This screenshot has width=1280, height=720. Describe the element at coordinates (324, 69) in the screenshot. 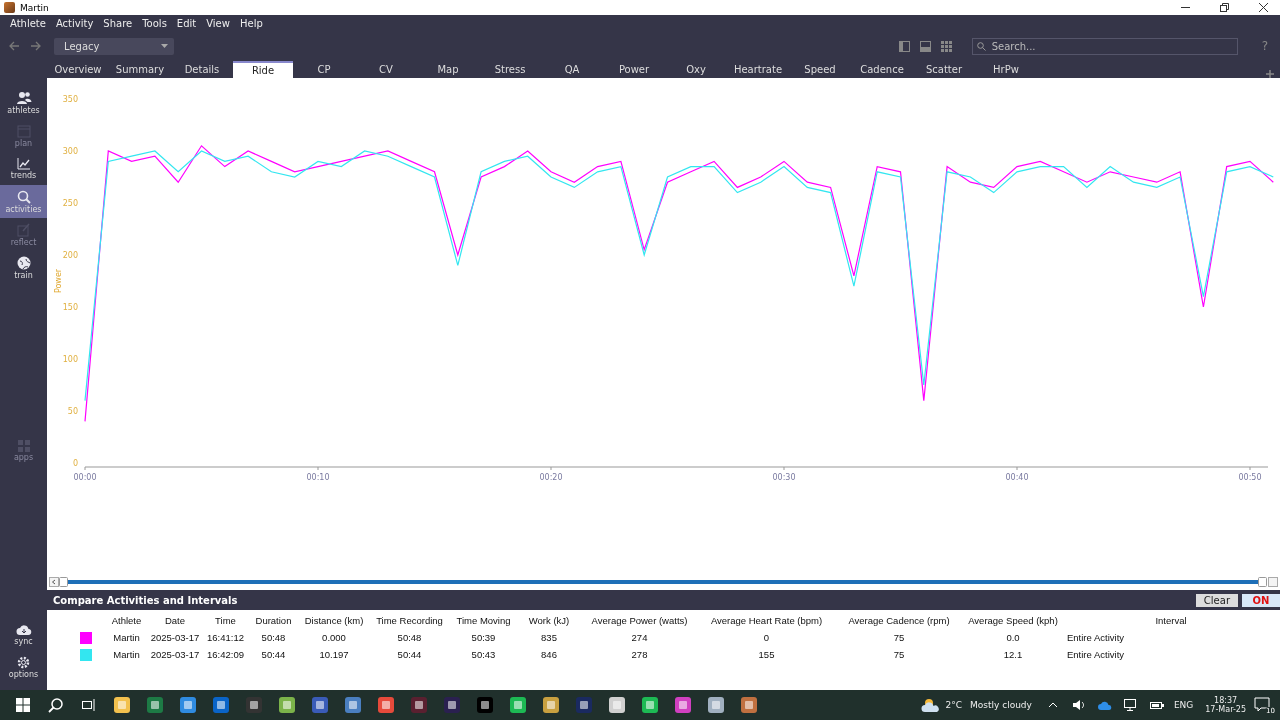

I see `tab: CP` at that location.